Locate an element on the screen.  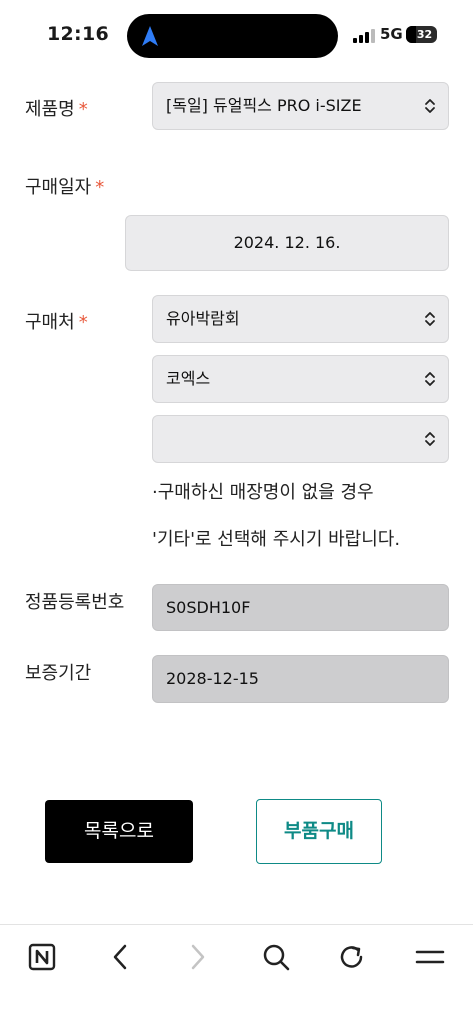
purchase-place-select-2-value: 코엑스 is located at coordinates (188, 378).